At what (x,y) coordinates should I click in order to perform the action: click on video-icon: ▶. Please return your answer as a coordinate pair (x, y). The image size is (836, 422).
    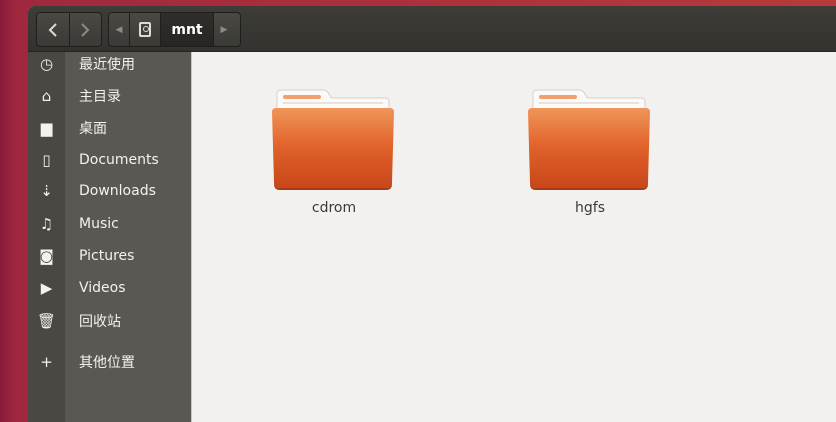
    Looking at the image, I should click on (46, 288).